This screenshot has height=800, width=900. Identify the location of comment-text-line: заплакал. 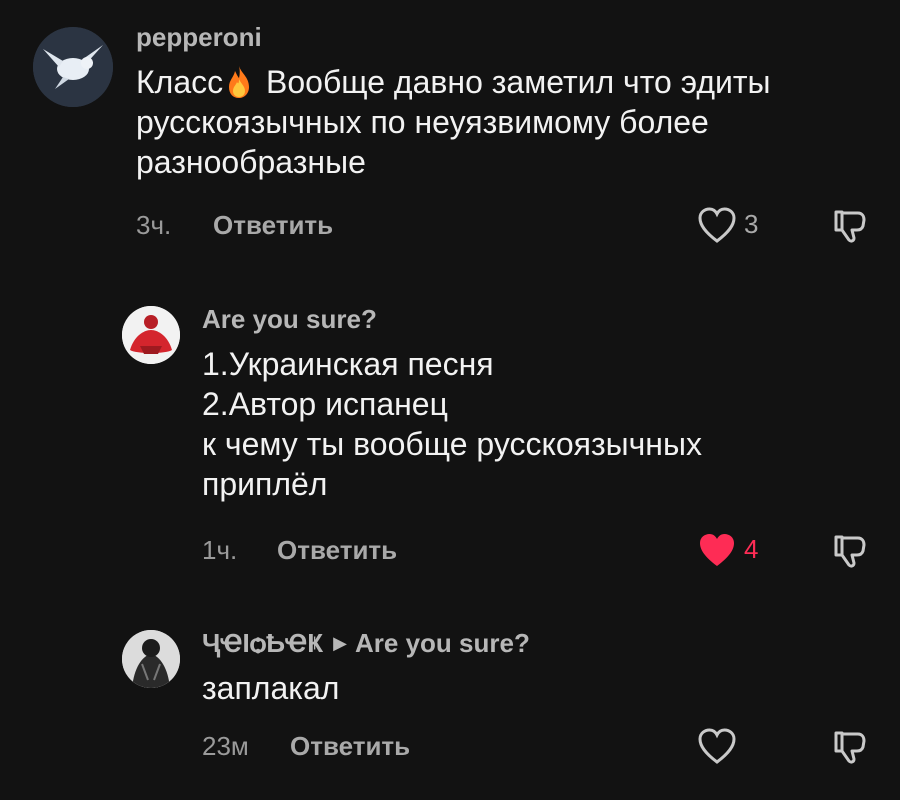
(271, 688).